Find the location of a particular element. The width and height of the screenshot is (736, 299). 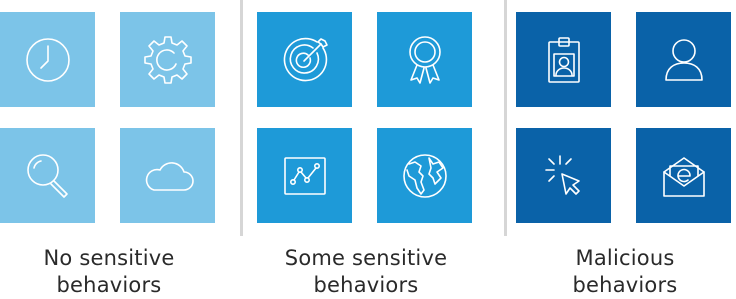

caption-line-1: Some sensitive is located at coordinates (366, 258).